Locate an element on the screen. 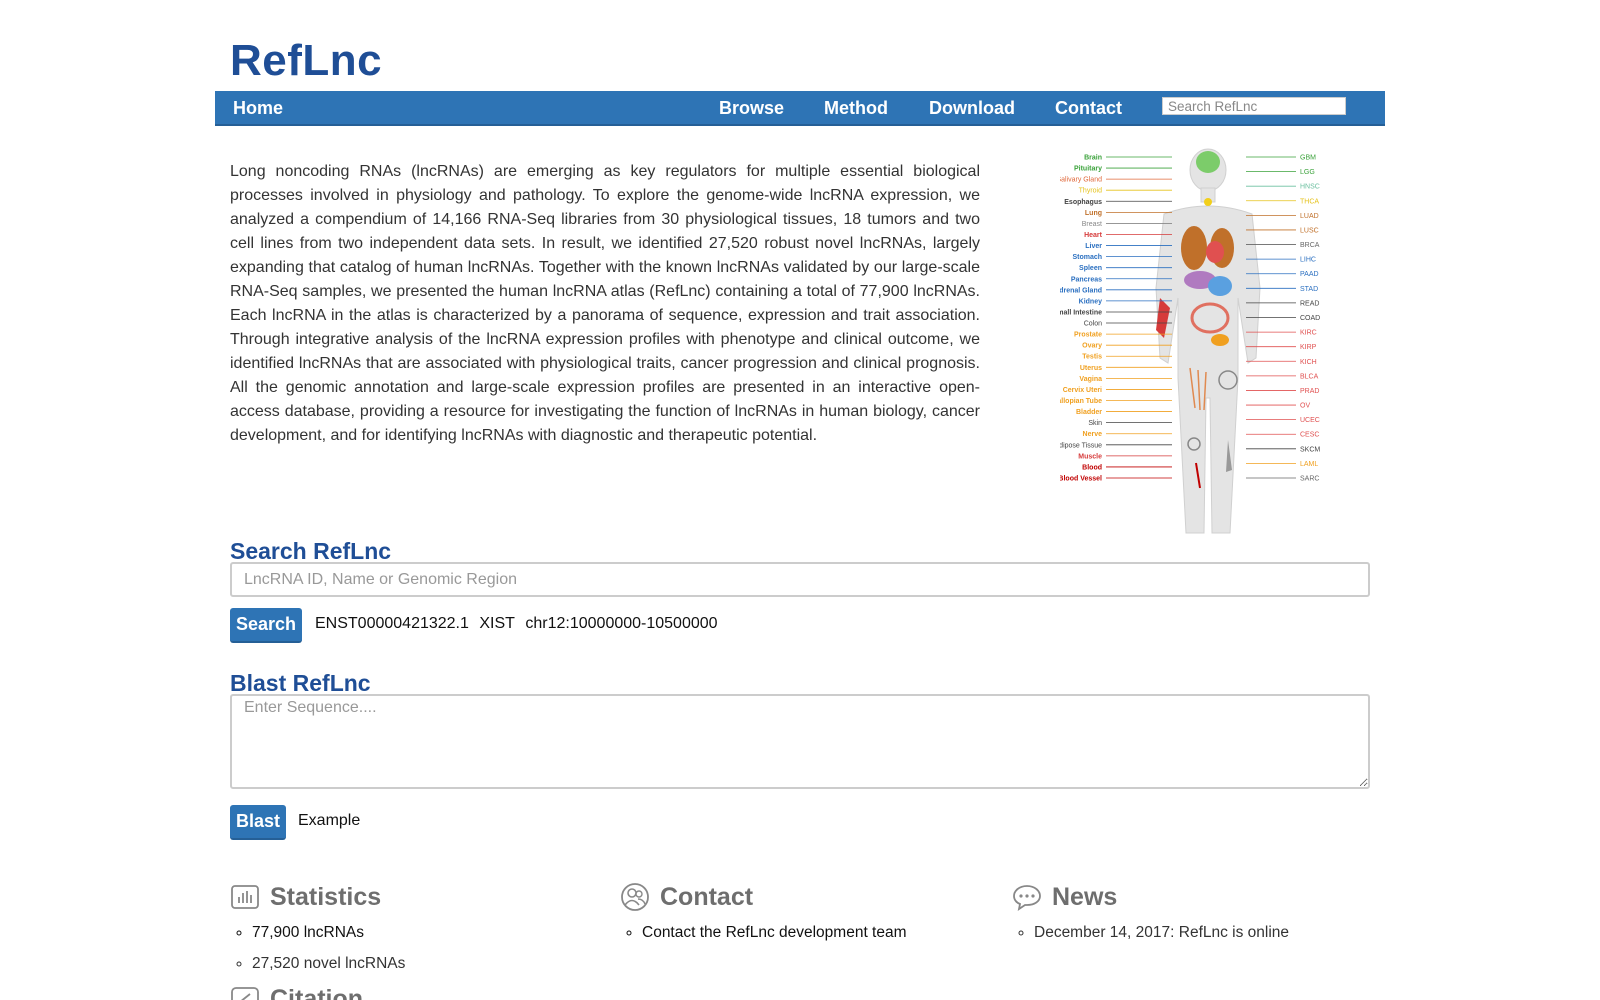 The height and width of the screenshot is (1000, 1600). contact-list: Contact the RefLnc development team is located at coordinates (810, 933).